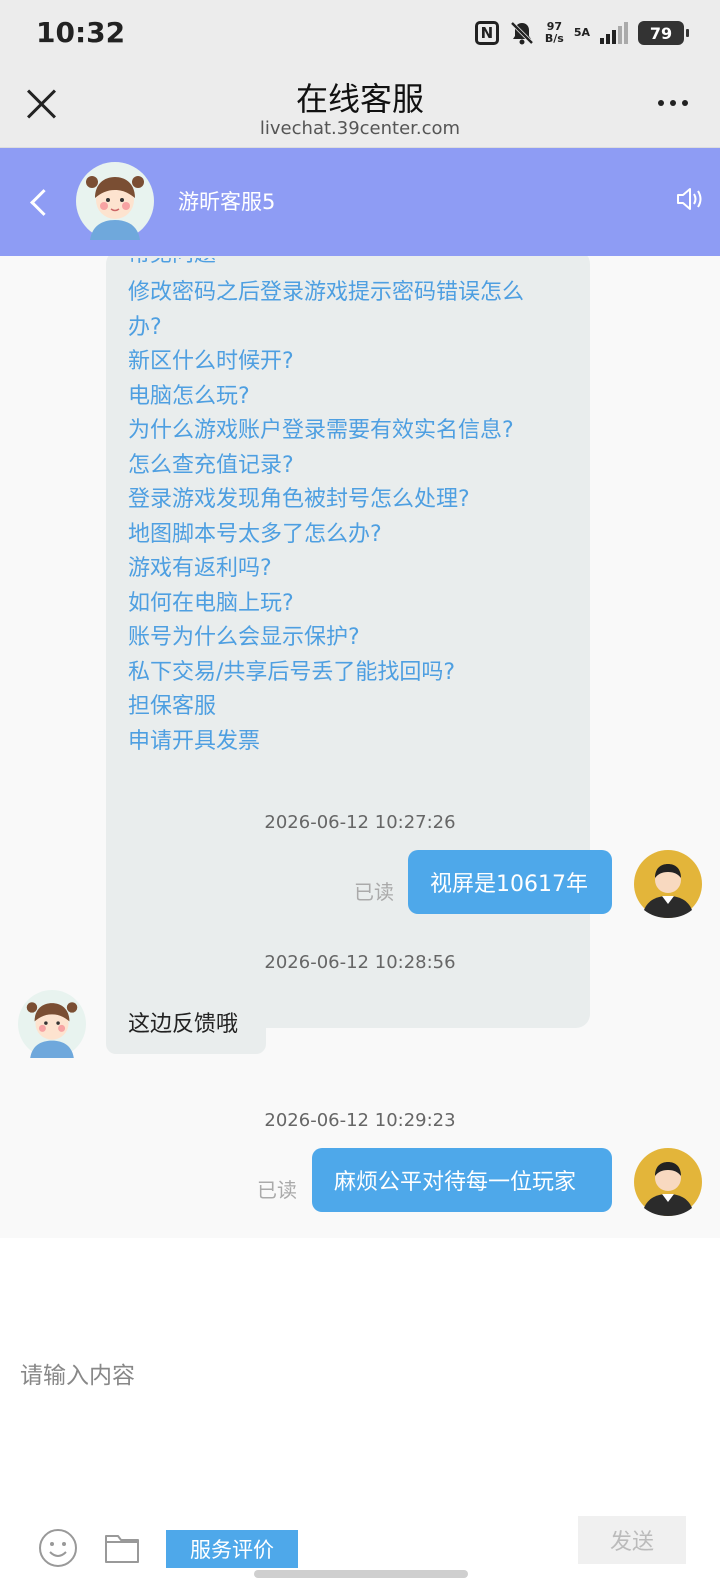 The width and height of the screenshot is (720, 1592). What do you see at coordinates (348, 293) in the screenshot?
I see `faq-link: 修改密码之后登录游戏提示密码错误怎么` at bounding box center [348, 293].